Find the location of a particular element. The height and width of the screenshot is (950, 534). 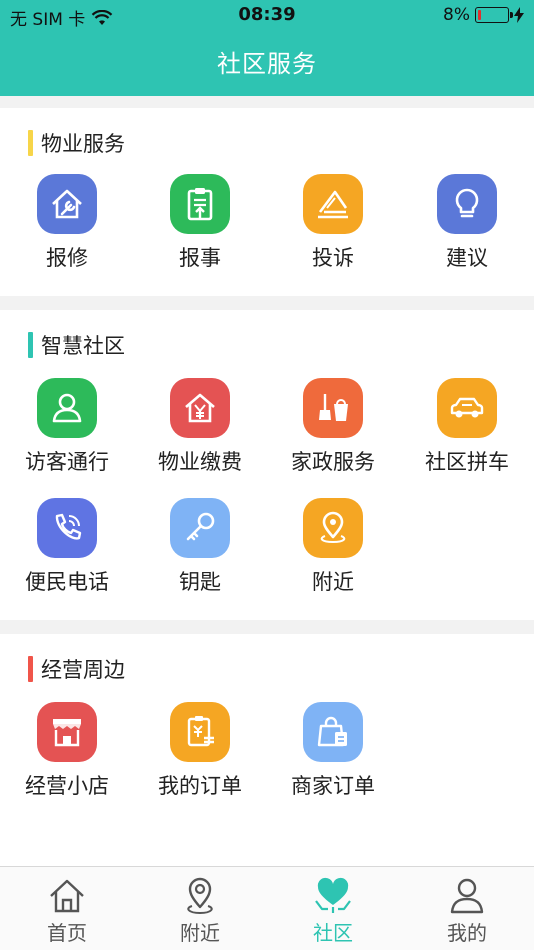

item-label: 社区拼车 is located at coordinates (467, 462).